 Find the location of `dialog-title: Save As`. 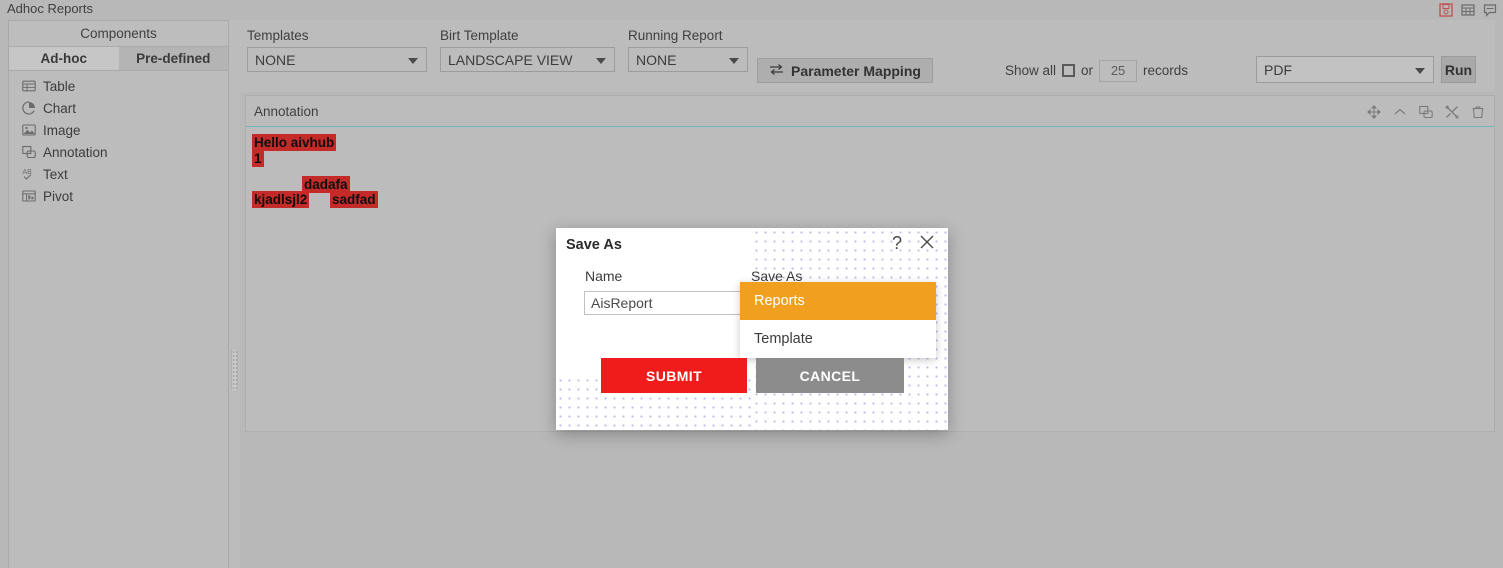

dialog-title: Save As is located at coordinates (594, 245).